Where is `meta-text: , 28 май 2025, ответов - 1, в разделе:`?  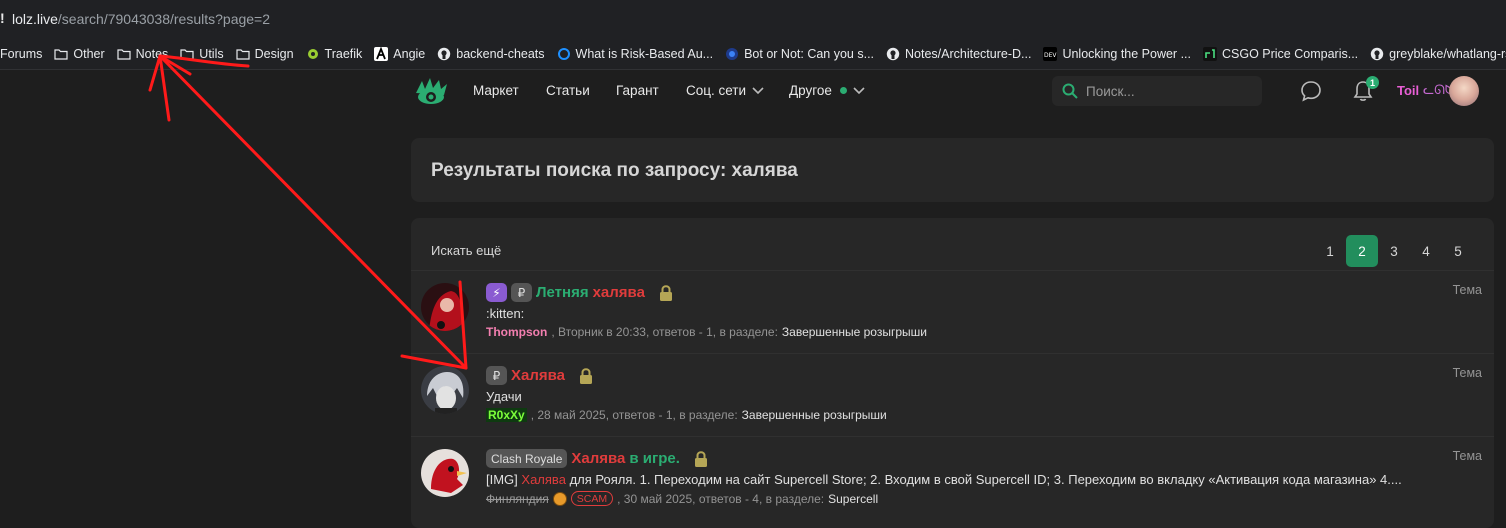 meta-text: , 28 май 2025, ответов - 1, в разделе: is located at coordinates (634, 415).